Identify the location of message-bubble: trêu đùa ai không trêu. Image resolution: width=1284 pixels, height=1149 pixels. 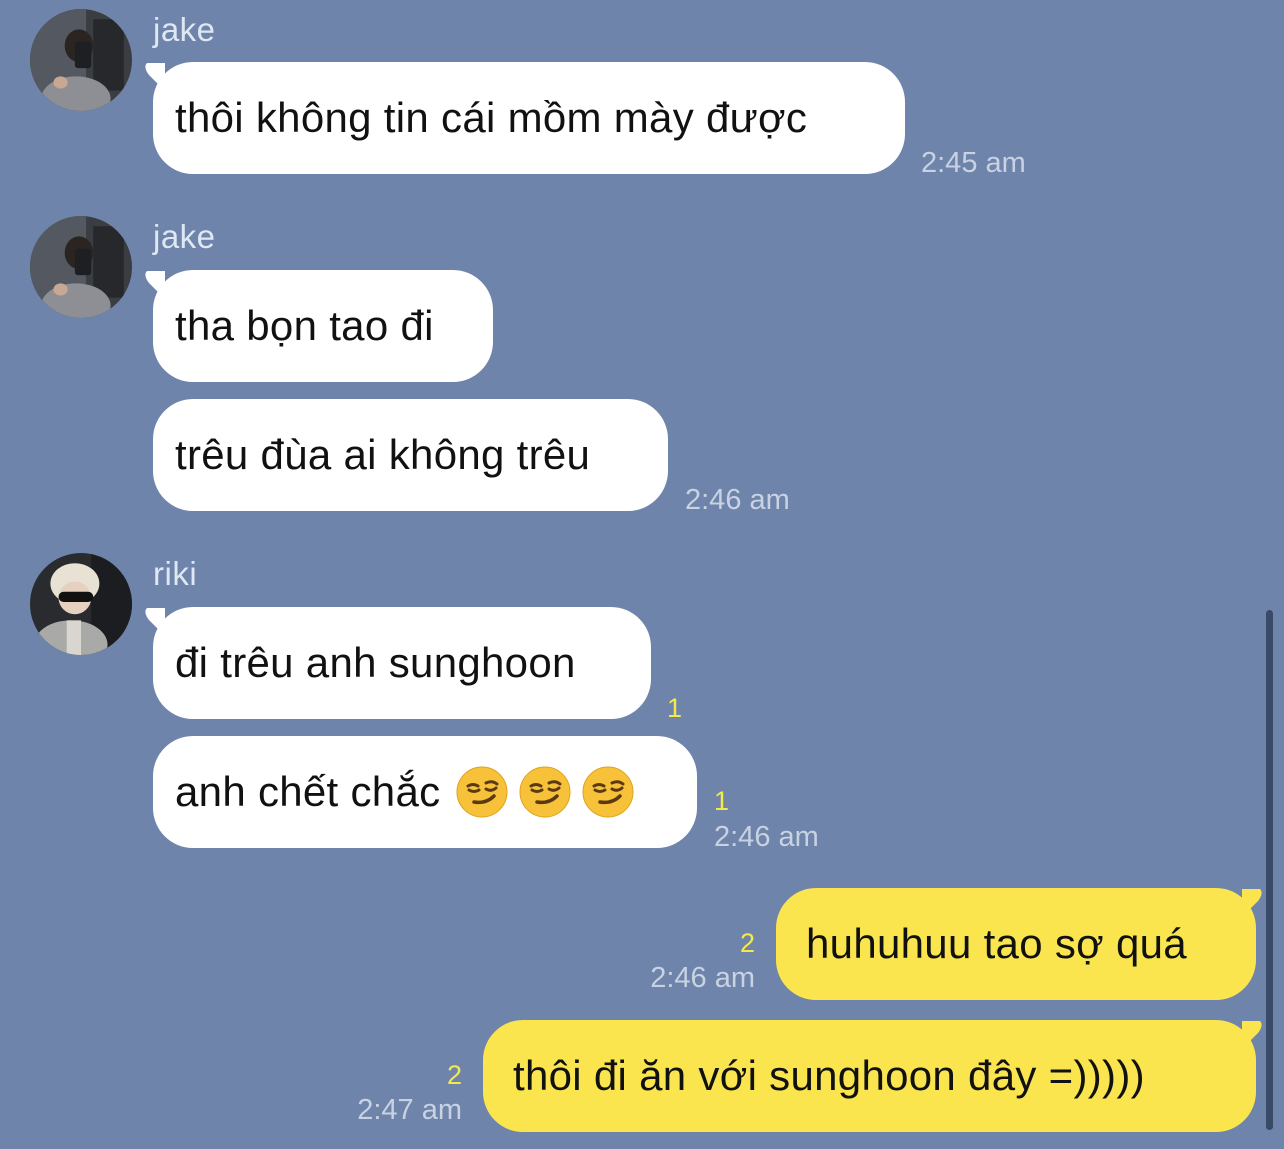
(410, 455).